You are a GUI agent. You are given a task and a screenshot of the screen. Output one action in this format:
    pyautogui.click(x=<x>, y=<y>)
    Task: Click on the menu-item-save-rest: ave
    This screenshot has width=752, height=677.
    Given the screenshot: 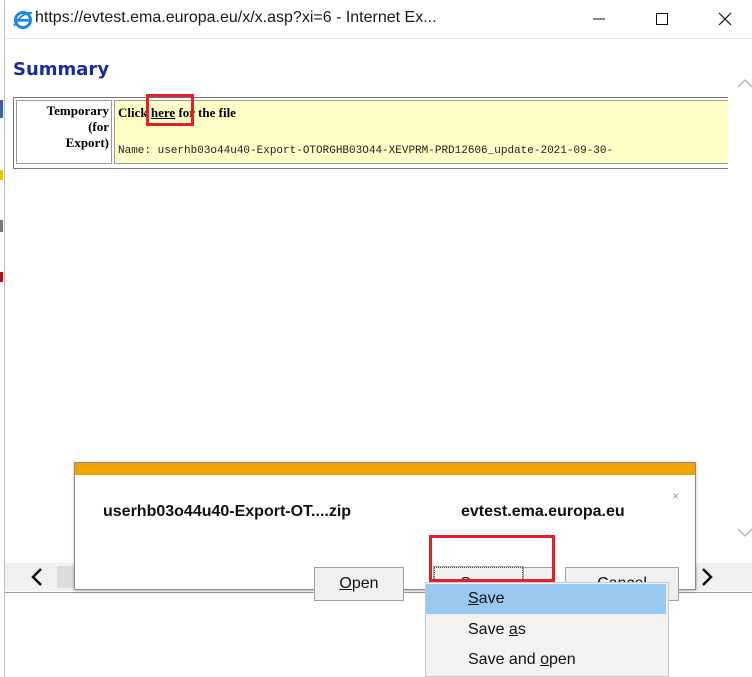 What is the action you would take?
    pyautogui.click(x=491, y=598)
    